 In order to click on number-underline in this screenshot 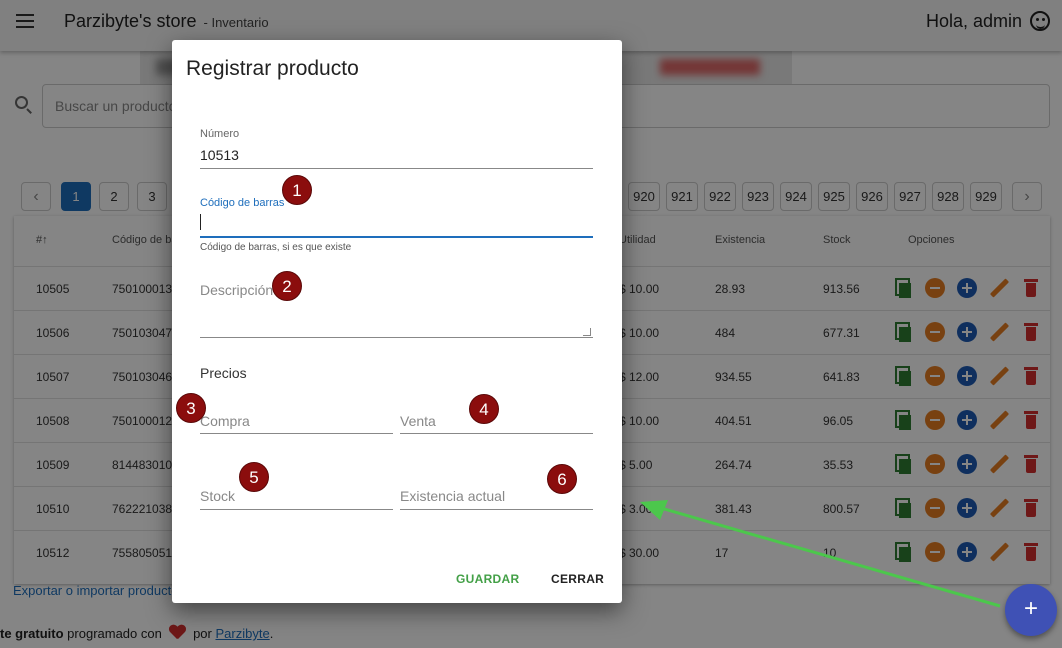, I will do `click(396, 168)`.